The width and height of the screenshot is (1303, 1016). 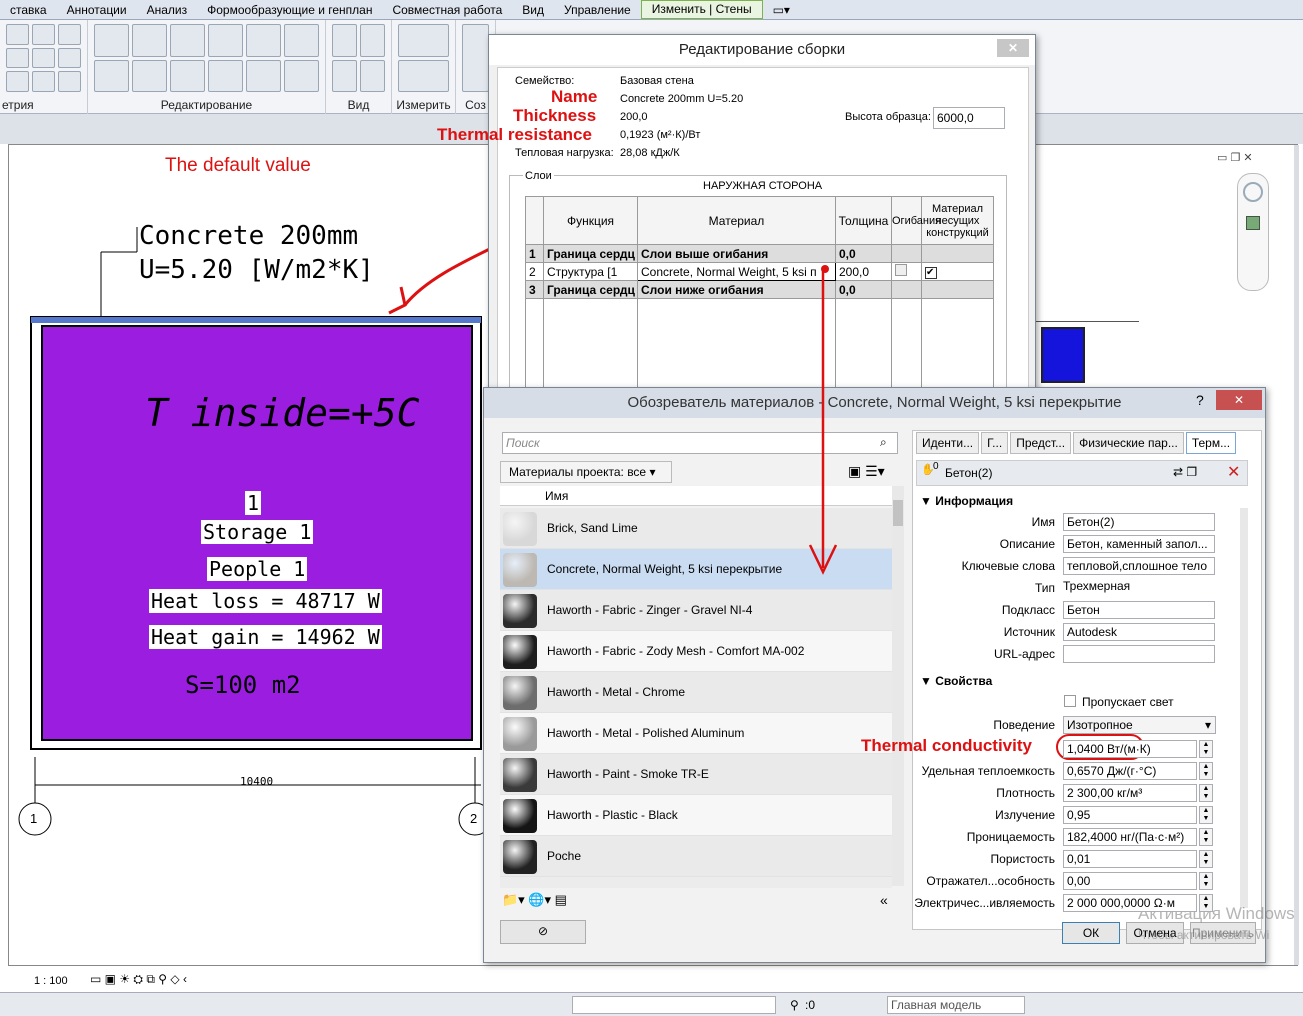 What do you see at coordinates (1130, 749) in the screenshot?
I see `property-value-input: 1,0400 Вт/(м·К)` at bounding box center [1130, 749].